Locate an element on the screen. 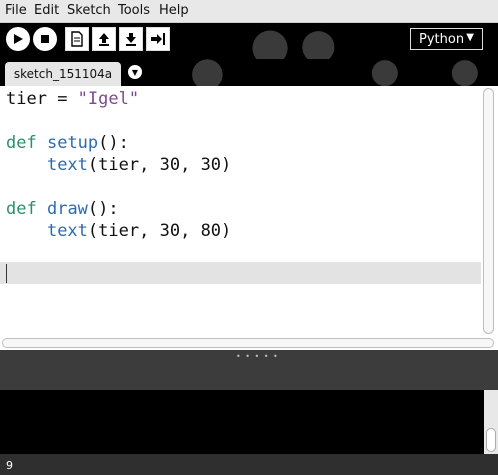  play-icon is located at coordinates (18, 39).